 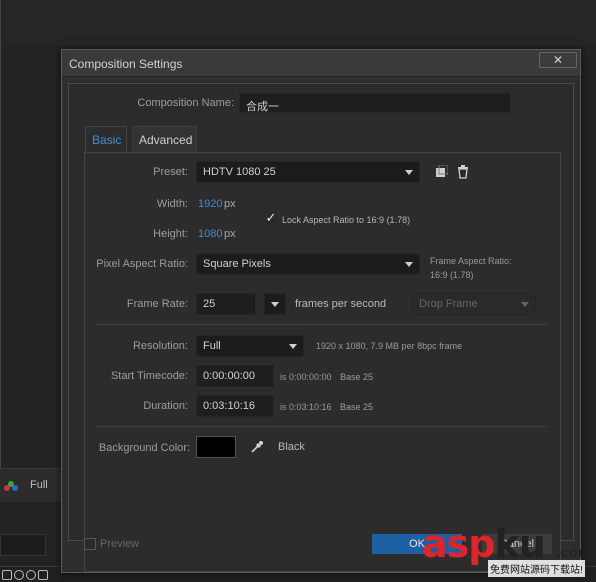 What do you see at coordinates (149, 376) in the screenshot?
I see `start-timecode-label: Start Timecode:` at bounding box center [149, 376].